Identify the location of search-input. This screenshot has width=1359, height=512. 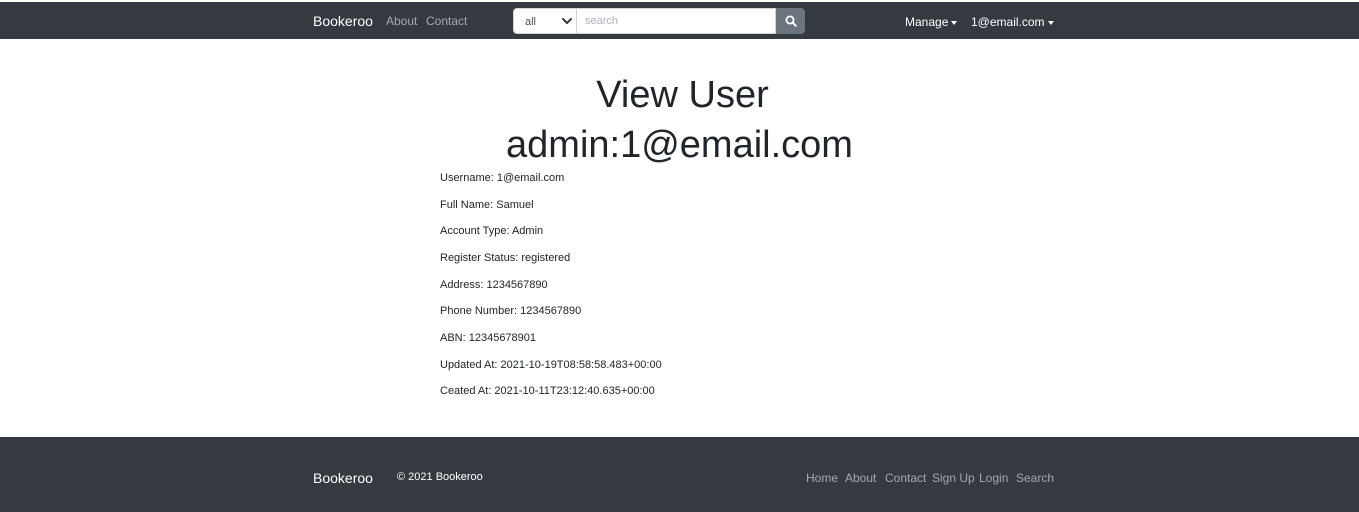
(676, 21).